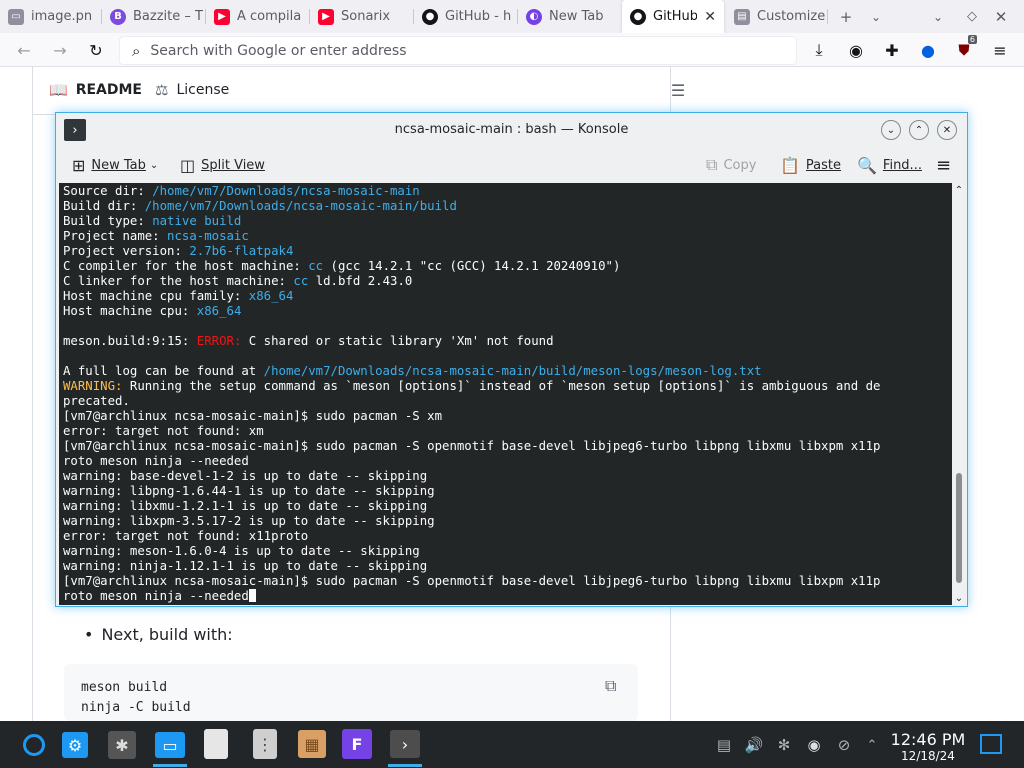 This screenshot has width=1024, height=768. What do you see at coordinates (1001, 16) in the screenshot?
I see `window-close-icon: ✕` at bounding box center [1001, 16].